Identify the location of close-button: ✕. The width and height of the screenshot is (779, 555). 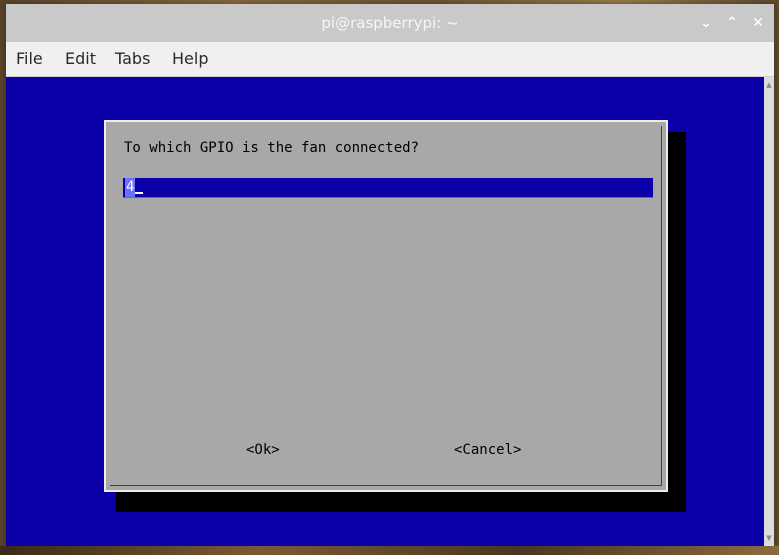
(758, 23).